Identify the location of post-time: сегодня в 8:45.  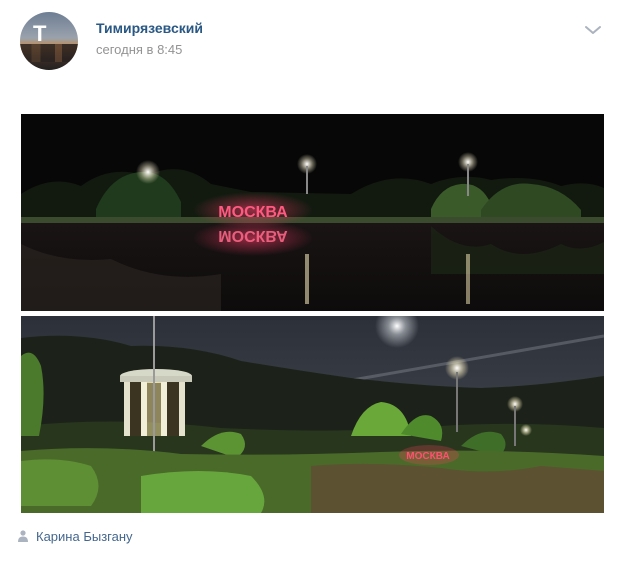
(139, 49).